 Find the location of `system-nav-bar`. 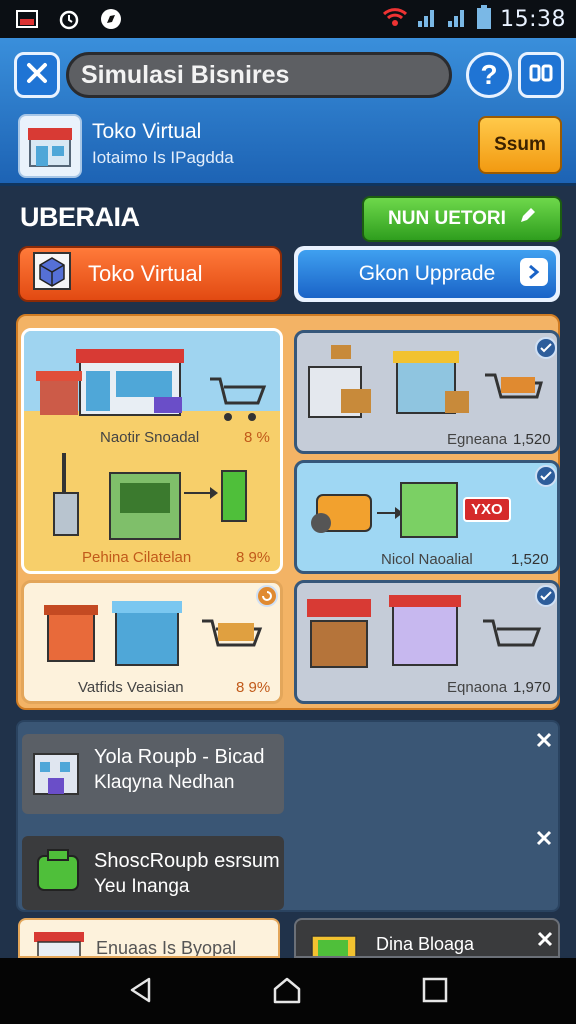

system-nav-bar is located at coordinates (288, 991).